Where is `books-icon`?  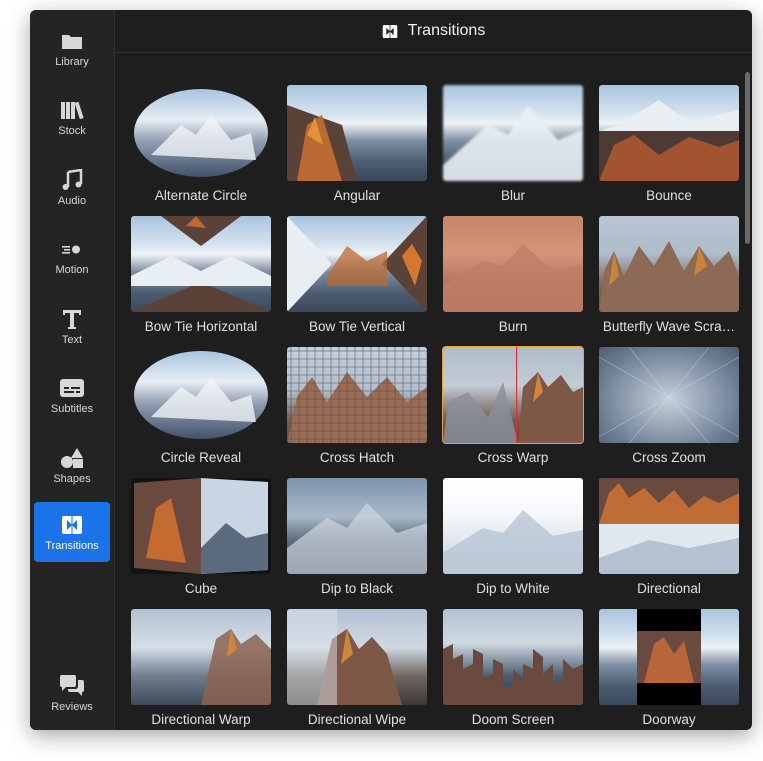 books-icon is located at coordinates (72, 110).